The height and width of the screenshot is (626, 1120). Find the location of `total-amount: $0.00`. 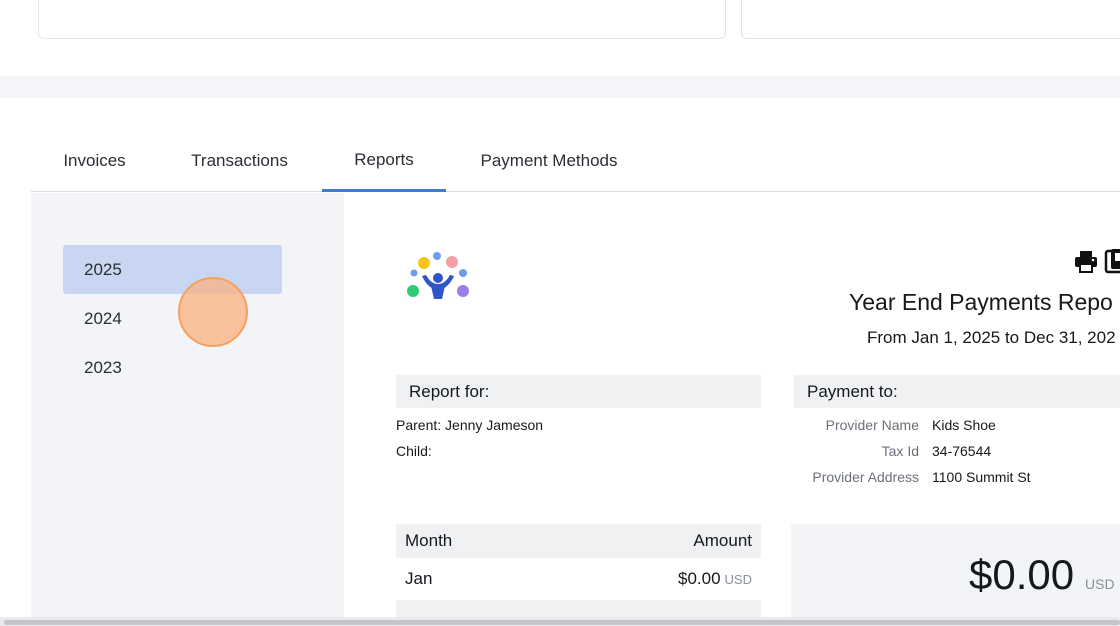

total-amount: $0.00 is located at coordinates (1022, 574).